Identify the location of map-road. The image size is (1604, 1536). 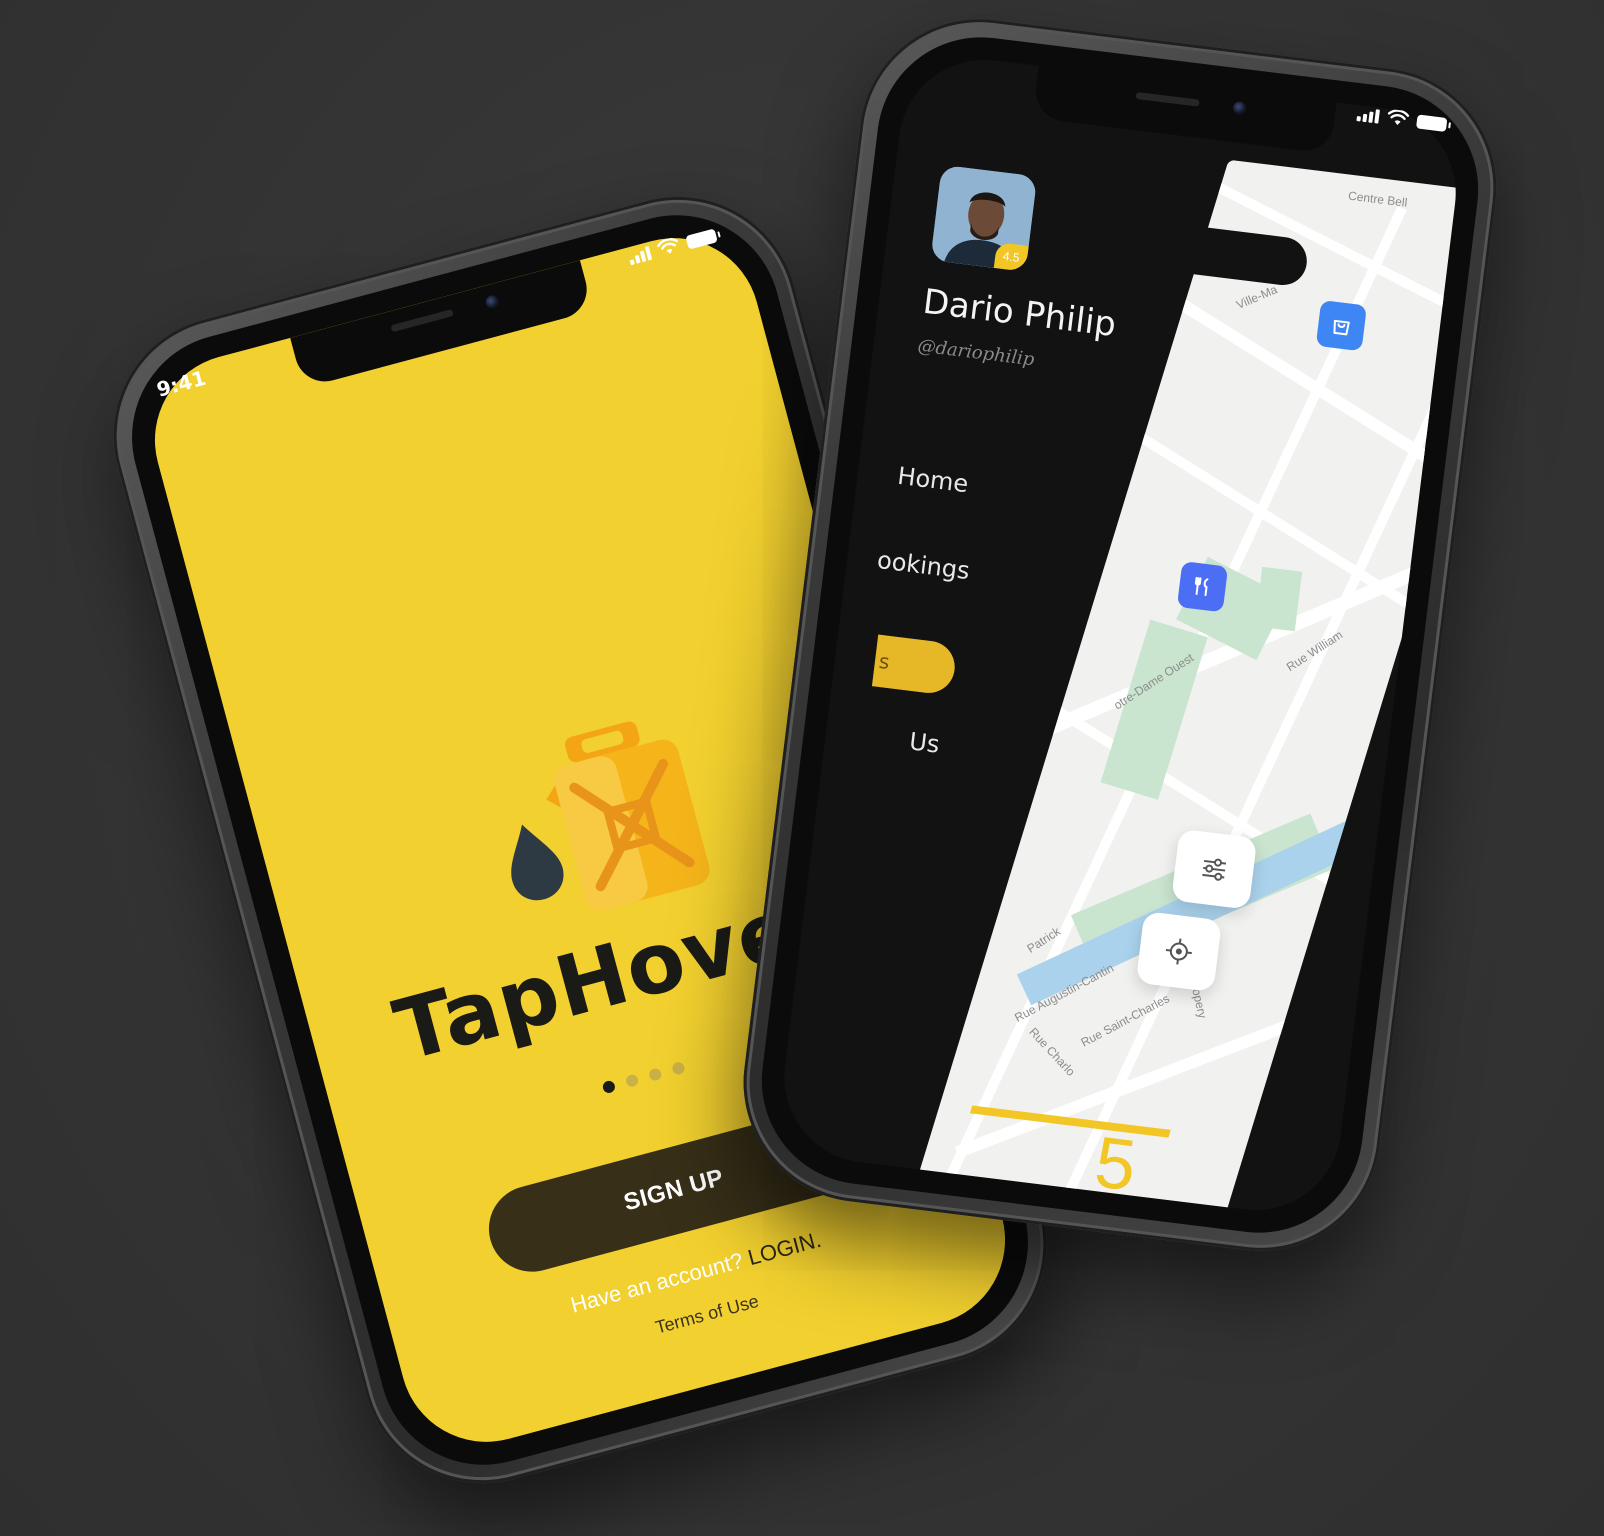
(1181, 1067).